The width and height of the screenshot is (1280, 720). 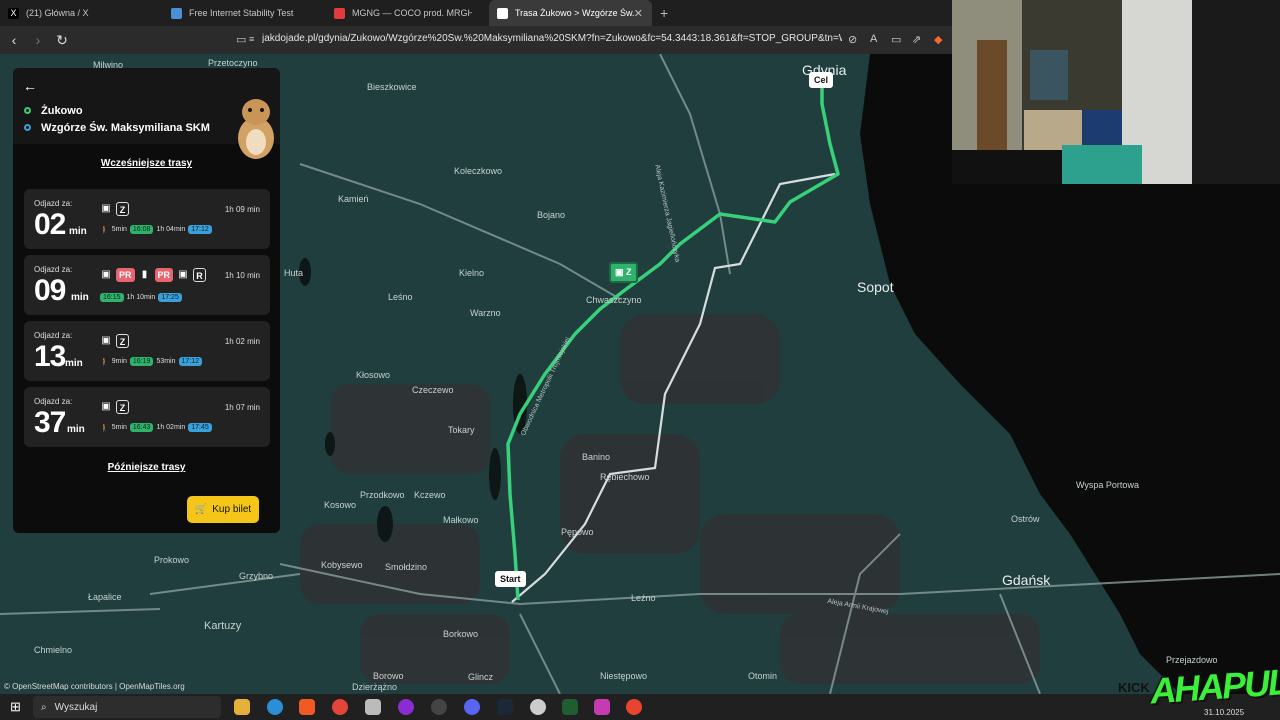 What do you see at coordinates (472, 707) in the screenshot?
I see `discord-icon` at bounding box center [472, 707].